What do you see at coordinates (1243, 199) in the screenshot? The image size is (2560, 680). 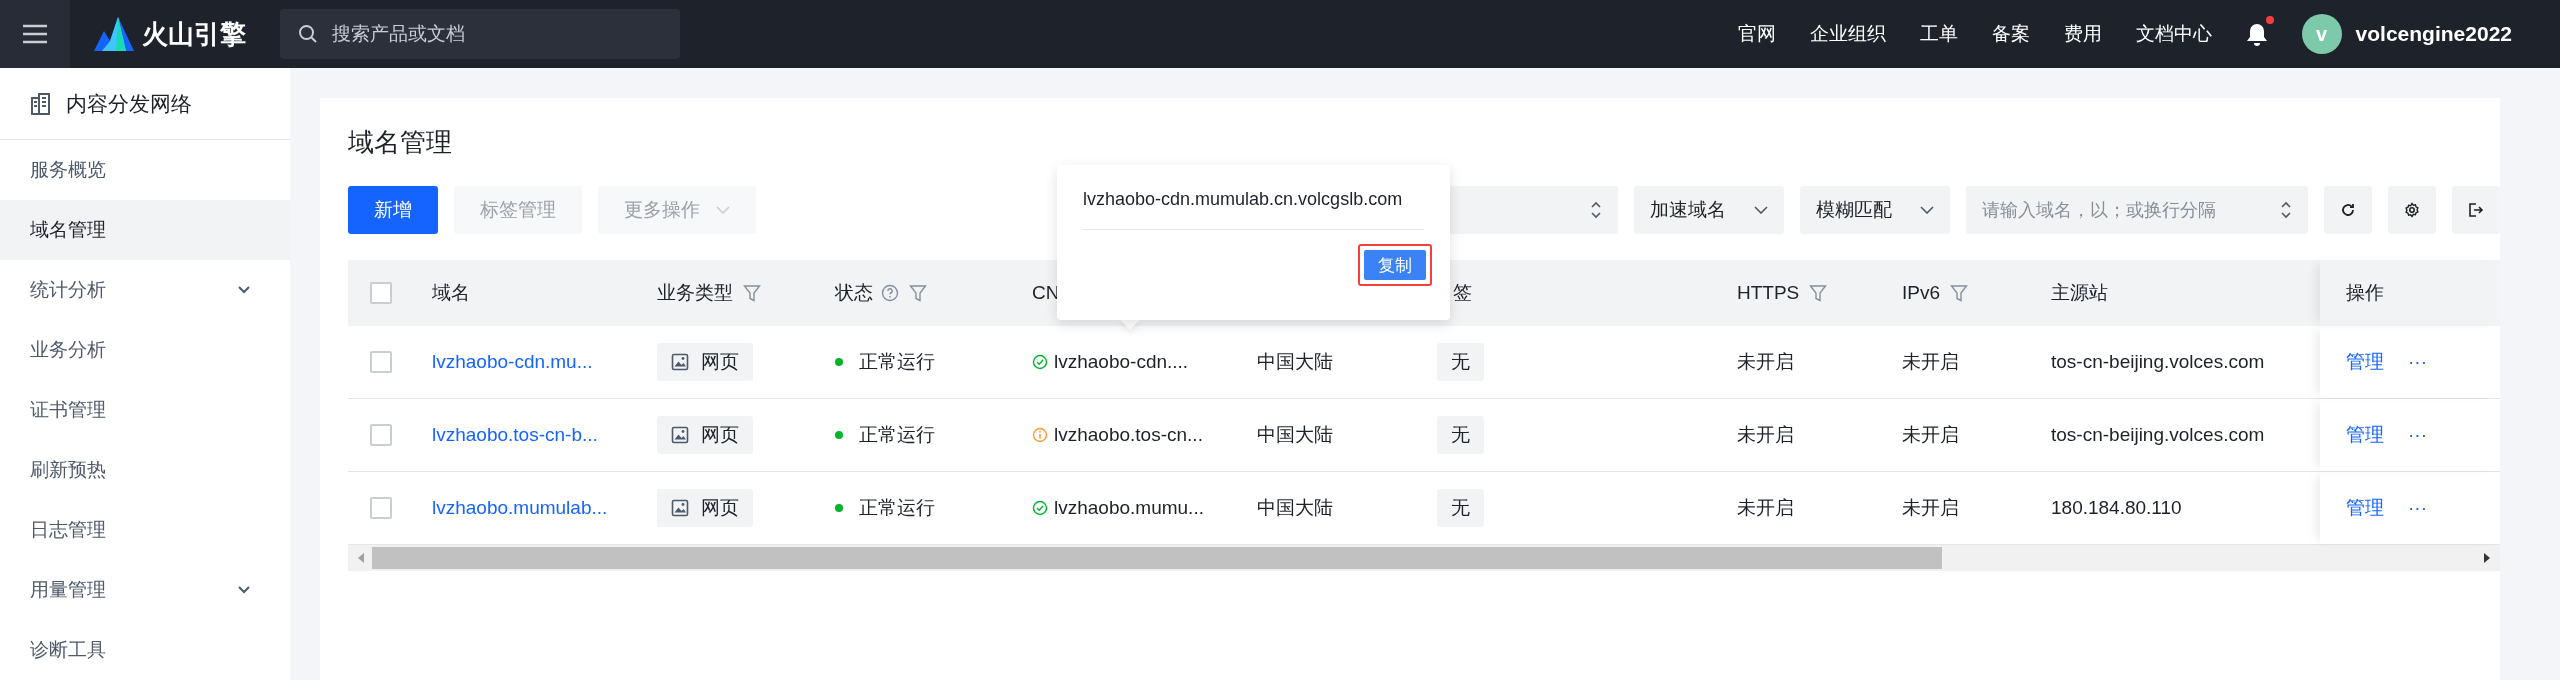 I see `cname-full-text: lvzhaobo-cdn.mumulab.cn.volcgslb.com` at bounding box center [1243, 199].